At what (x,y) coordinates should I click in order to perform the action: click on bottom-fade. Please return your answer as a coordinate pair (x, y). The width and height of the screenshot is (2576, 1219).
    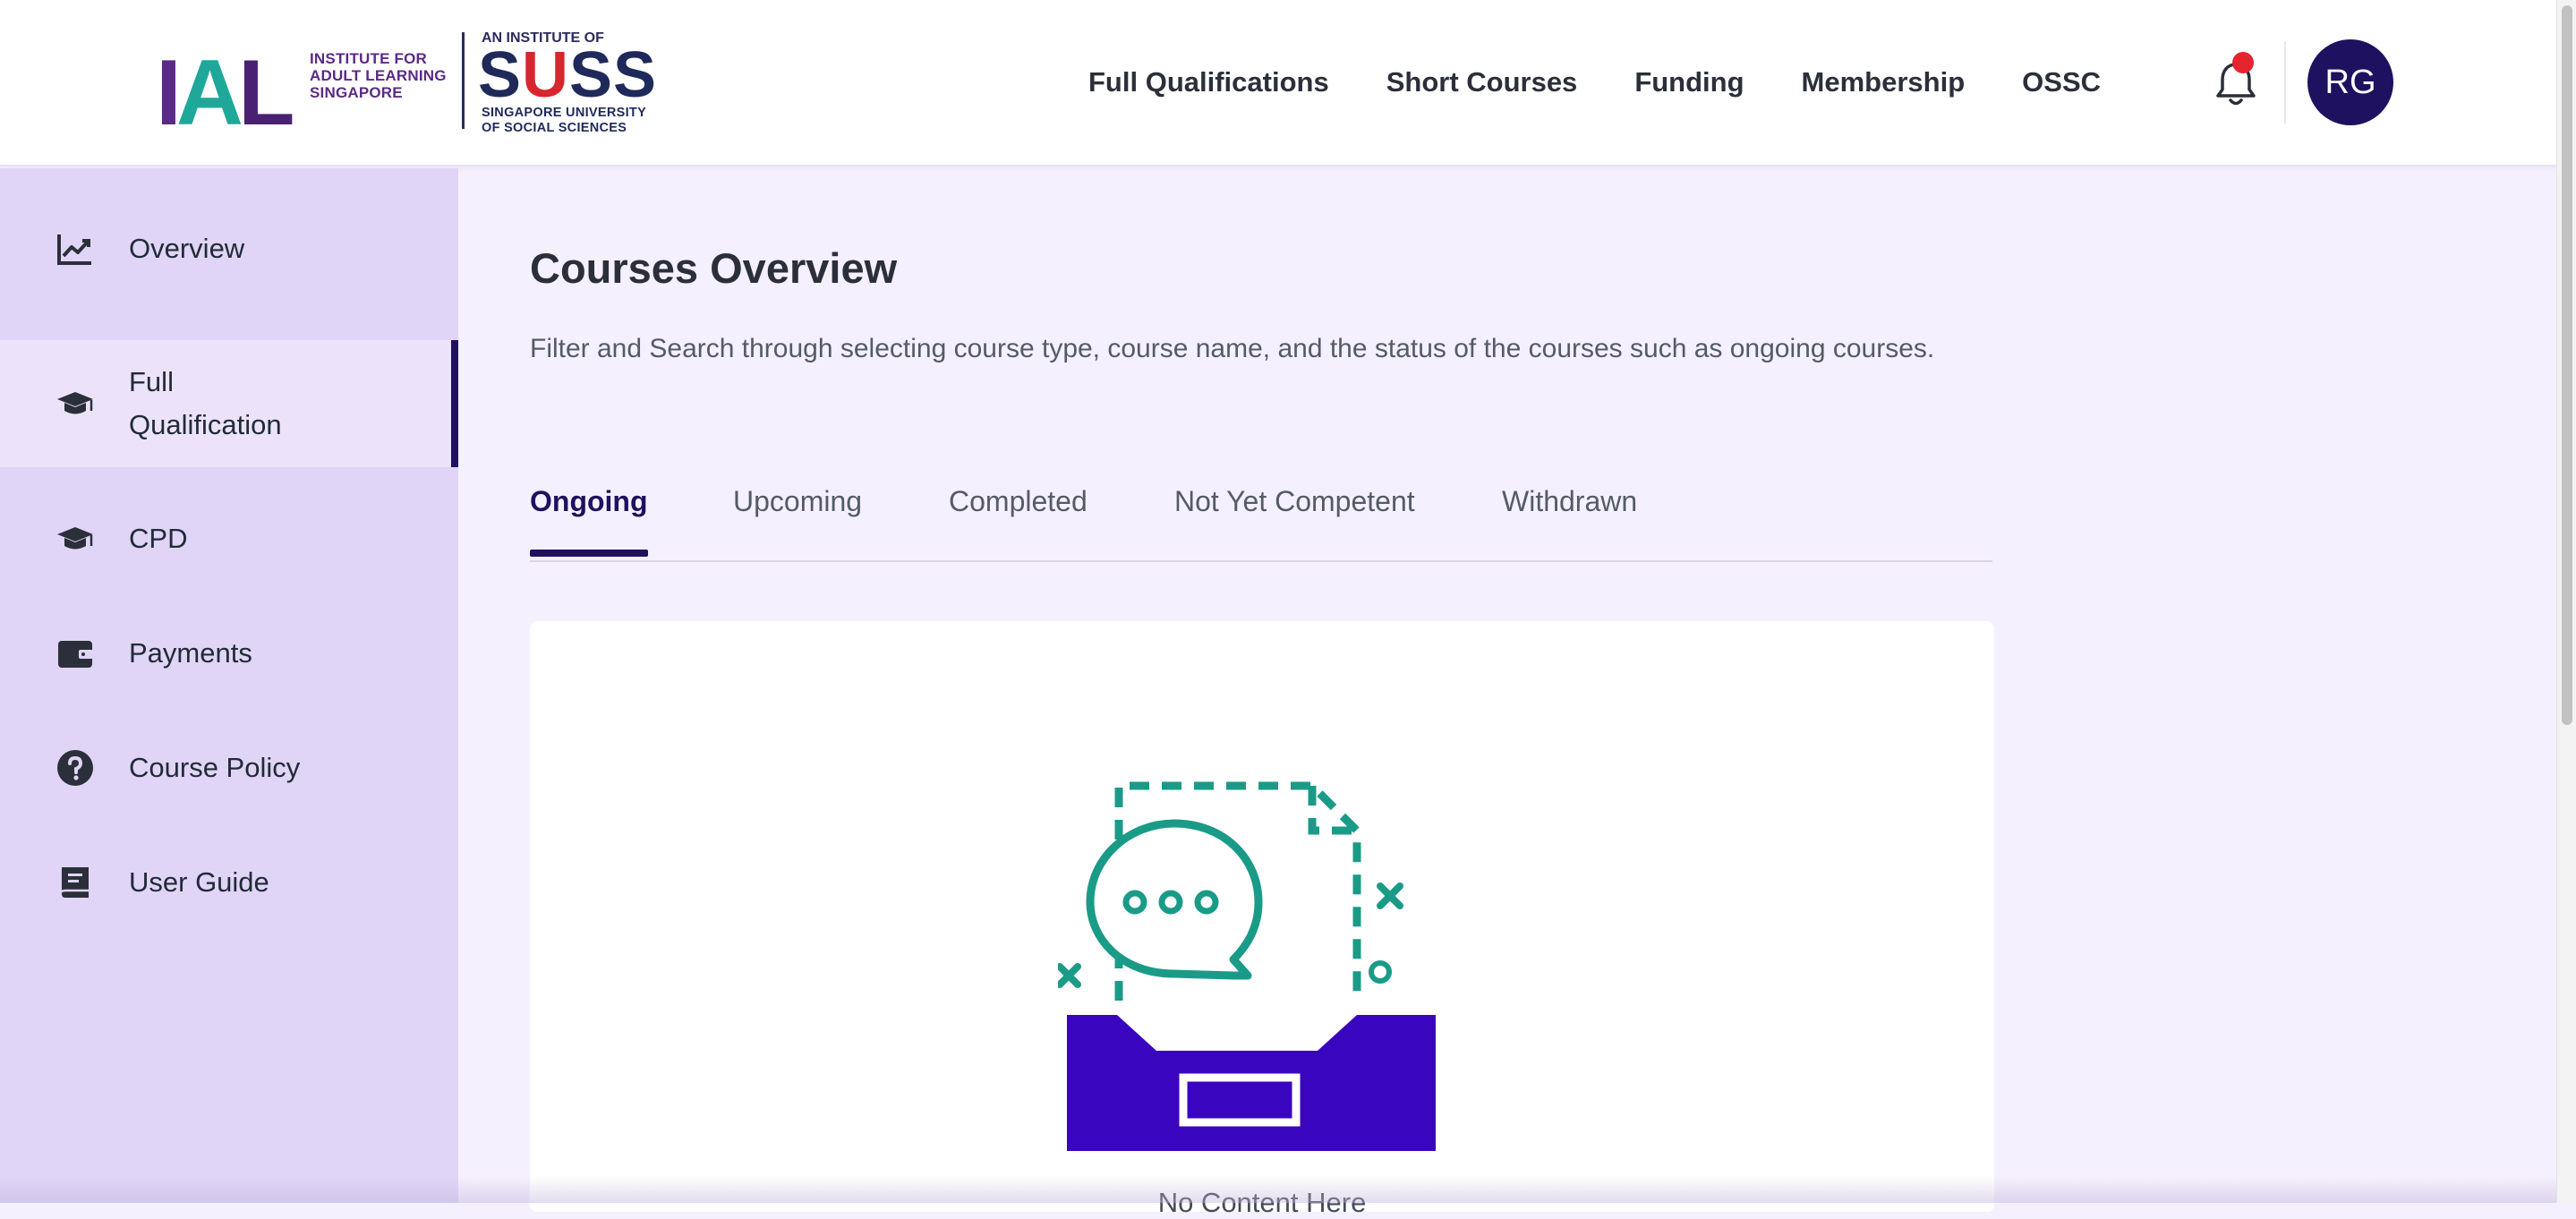
    Looking at the image, I should click on (1278, 1189).